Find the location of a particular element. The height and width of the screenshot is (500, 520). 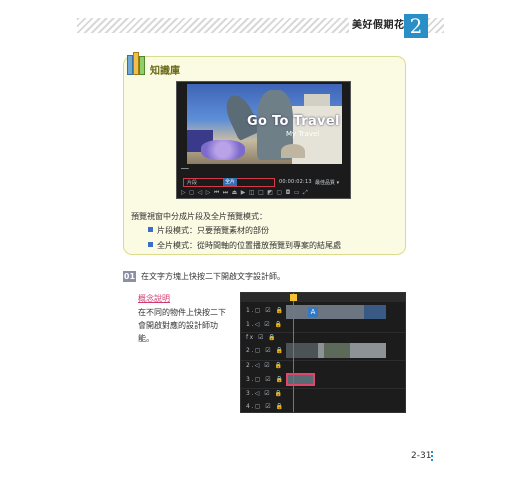

page-number-dots is located at coordinates (432, 456).